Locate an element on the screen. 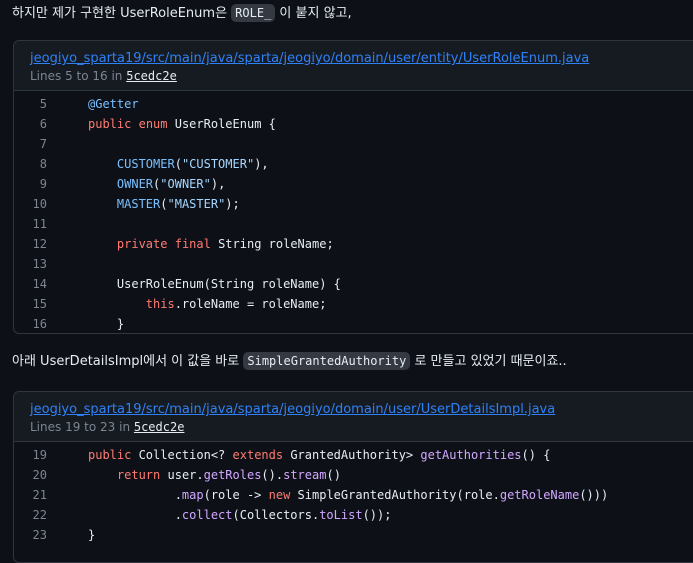  code-token: getRoleName is located at coordinates (539, 495).